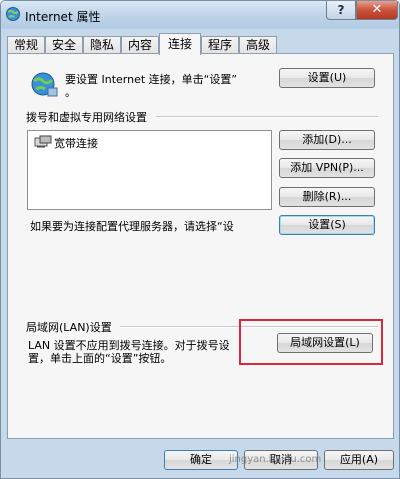 Image resolution: width=400 pixels, height=479 pixels. I want to click on connection-settings-button: 设置(S), so click(327, 225).